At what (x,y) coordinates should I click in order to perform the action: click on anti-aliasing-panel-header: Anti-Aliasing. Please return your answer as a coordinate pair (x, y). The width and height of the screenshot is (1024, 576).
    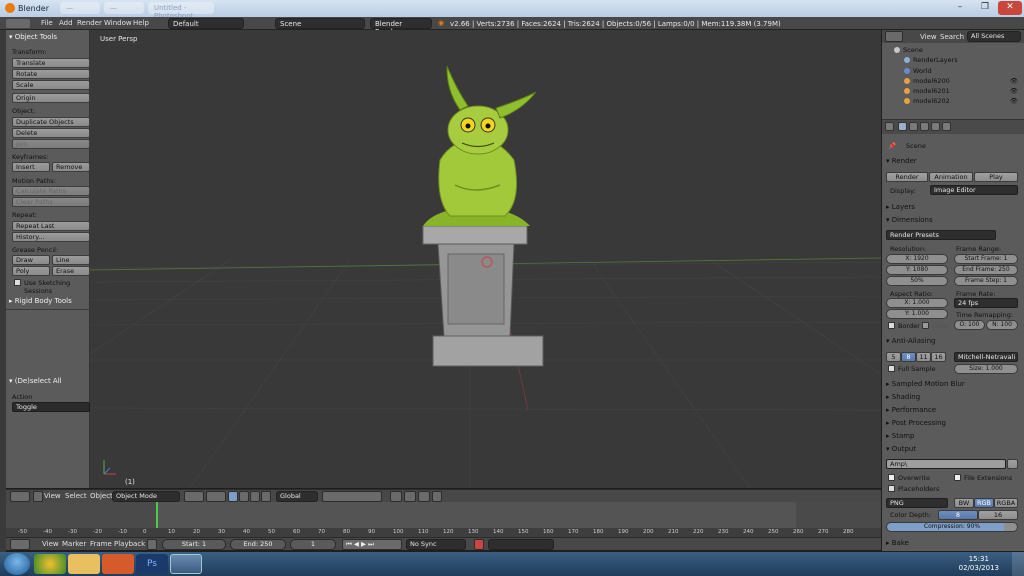
    Looking at the image, I should click on (911, 341).